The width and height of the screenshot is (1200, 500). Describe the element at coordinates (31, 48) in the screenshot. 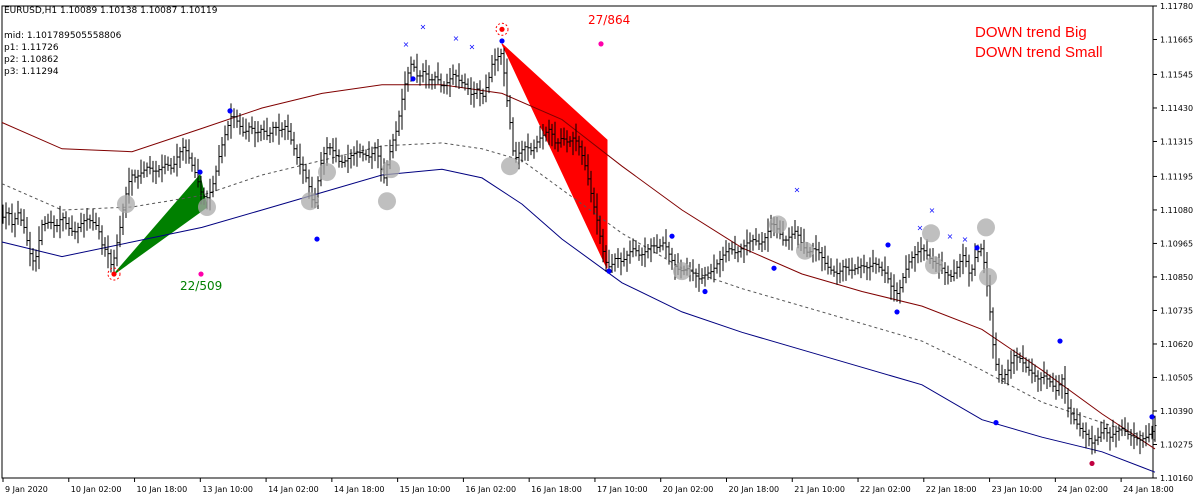

I see `p1-value: p1: 1.11726` at that location.